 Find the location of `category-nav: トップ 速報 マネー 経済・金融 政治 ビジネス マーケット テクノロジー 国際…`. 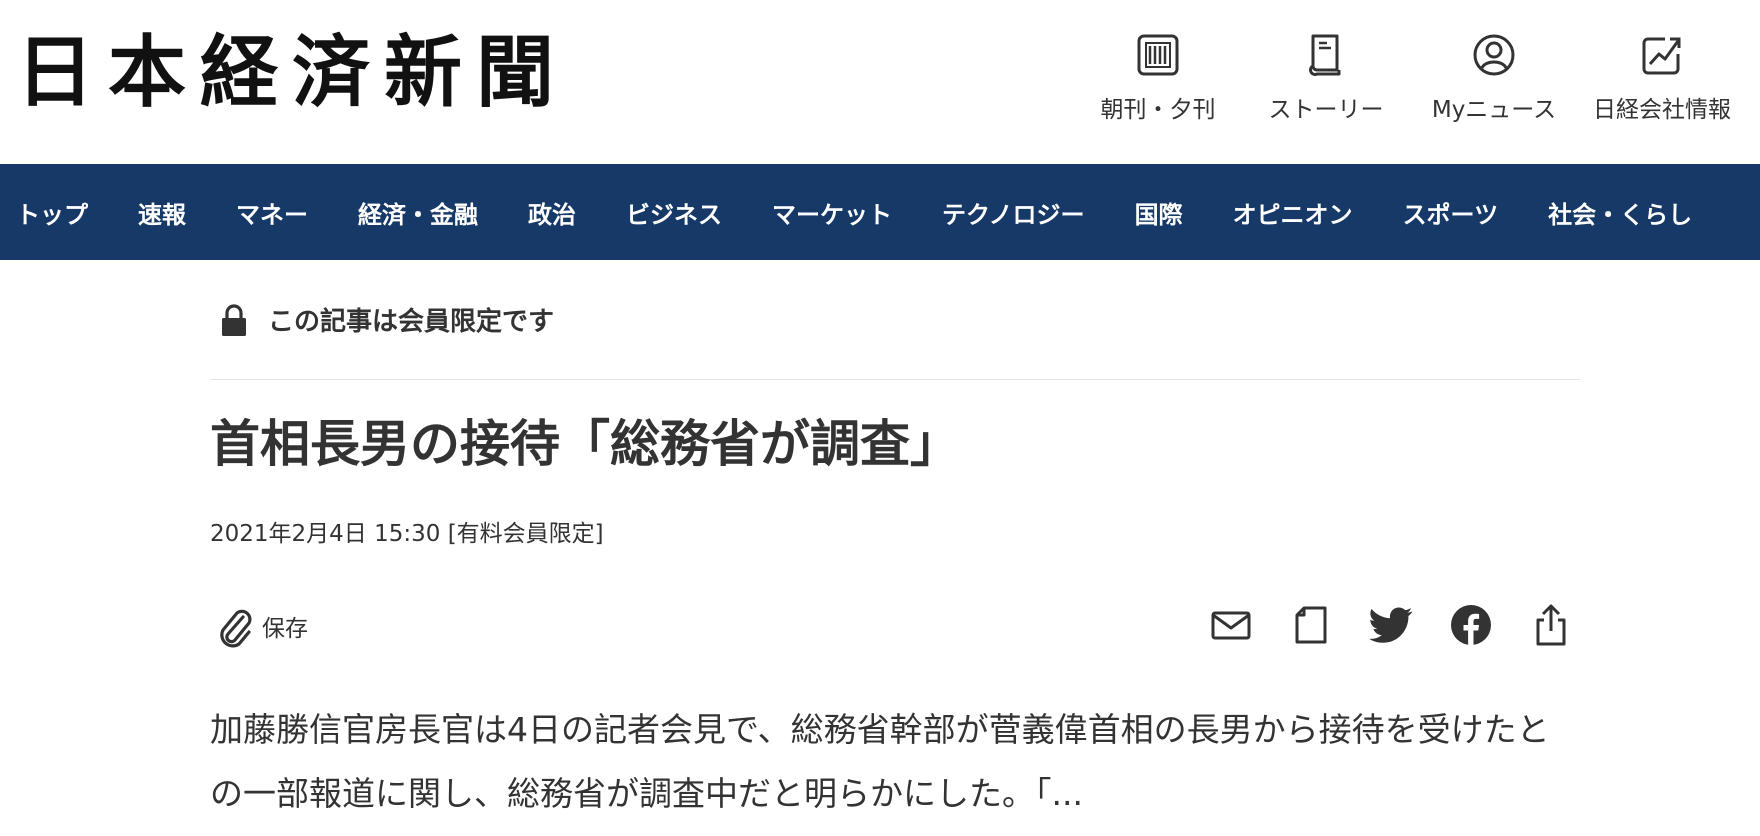

category-nav: トップ 速報 マネー 経済・金融 政治 ビジネス マーケット テクノロジー 国際… is located at coordinates (880, 212).